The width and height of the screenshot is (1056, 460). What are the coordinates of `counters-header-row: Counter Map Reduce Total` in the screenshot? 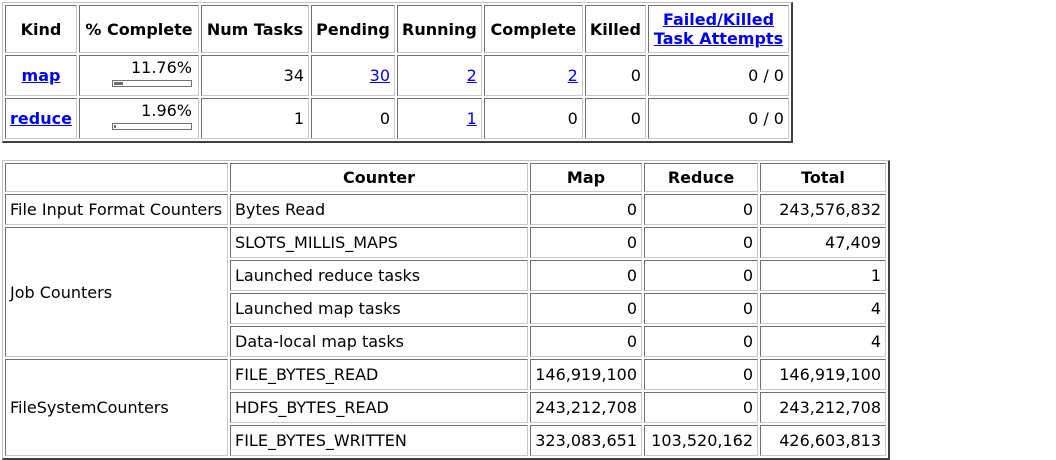 It's located at (445, 177).